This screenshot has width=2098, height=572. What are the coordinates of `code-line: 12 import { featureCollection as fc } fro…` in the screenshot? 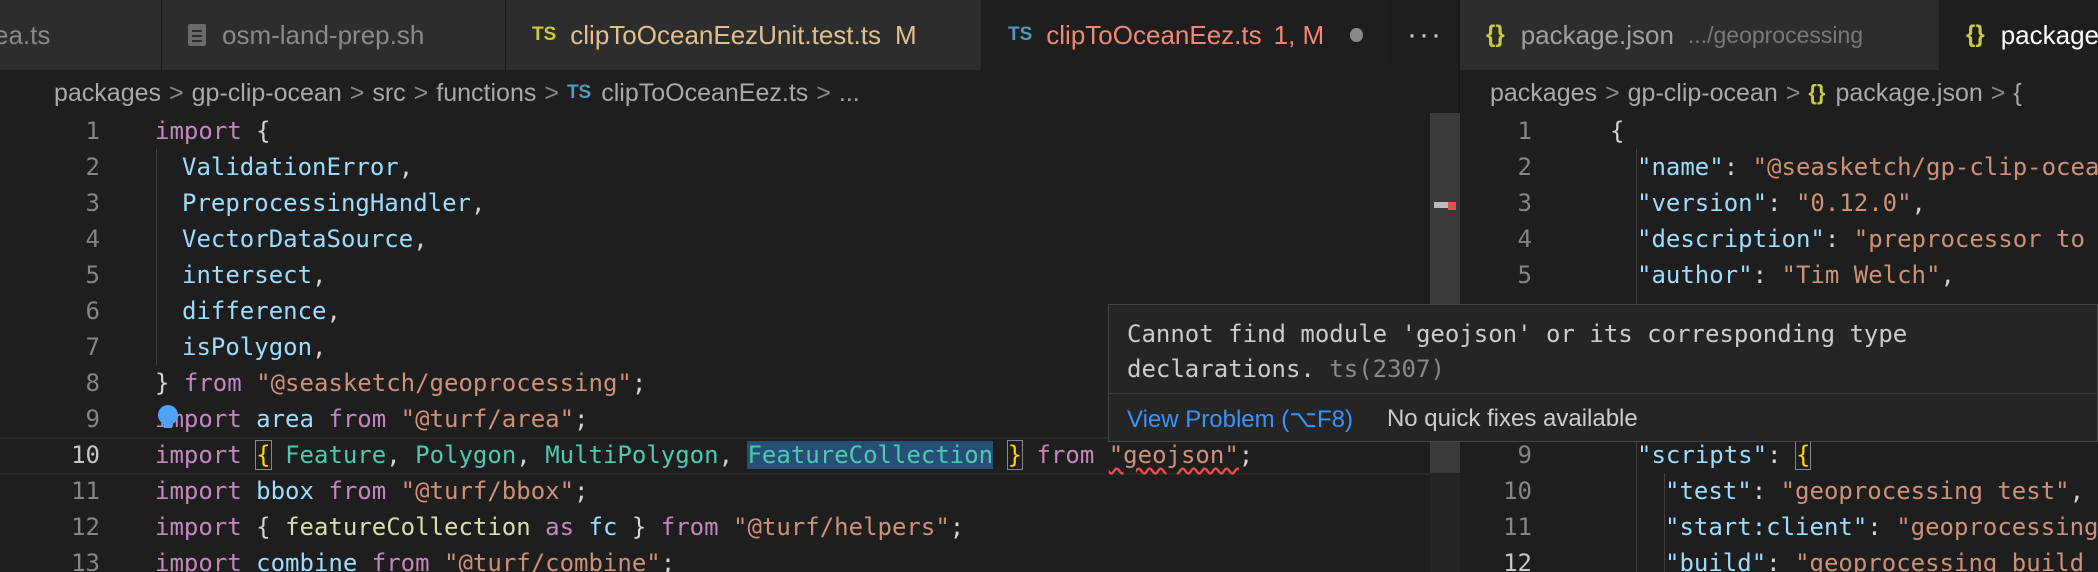 It's located at (730, 527).